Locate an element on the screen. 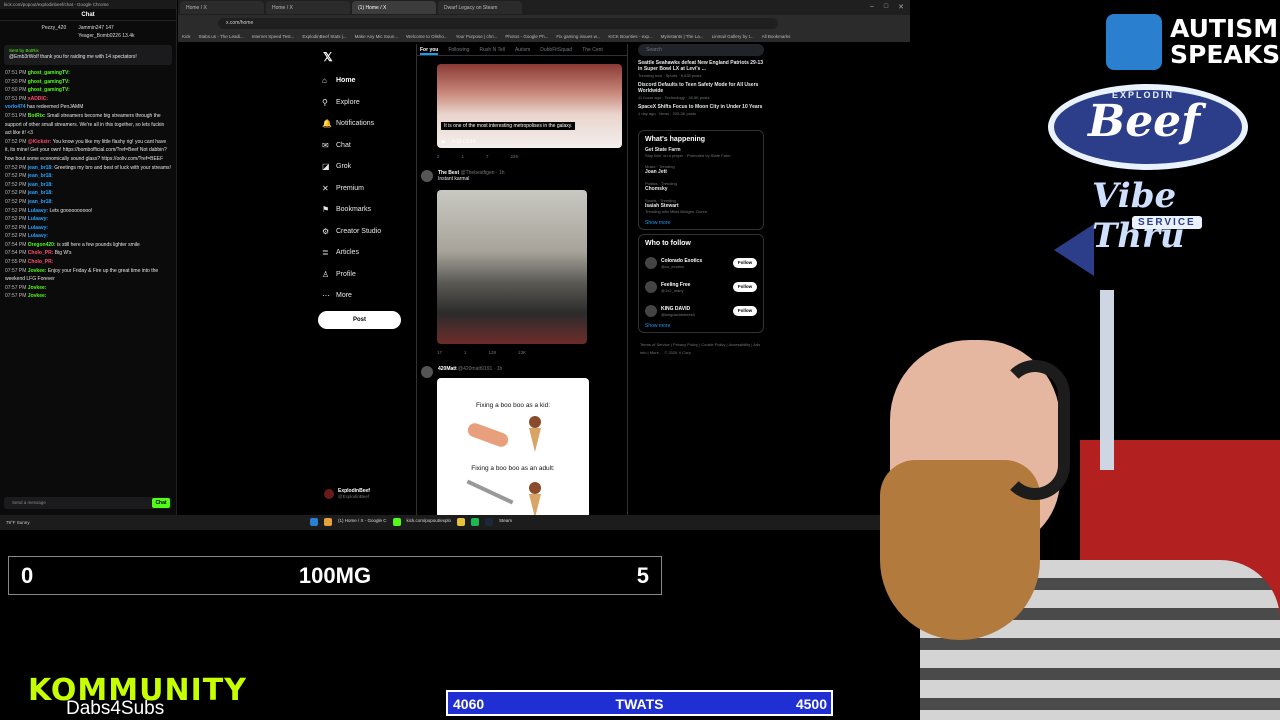 Image resolution: width=1280 pixels, height=720 pixels. repost-count: 1 is located at coordinates (463, 156).